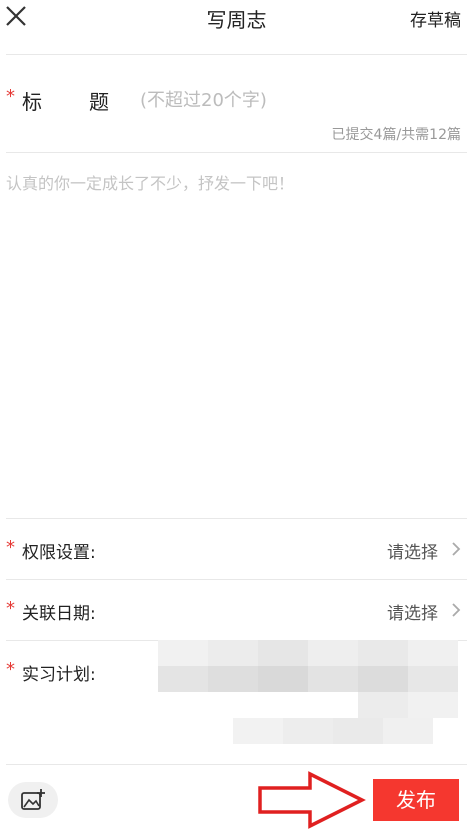 Image resolution: width=473 pixels, height=836 pixels. Describe the element at coordinates (396, 135) in the screenshot. I see `submission-count: 已提交4篇/共需12篇` at that location.